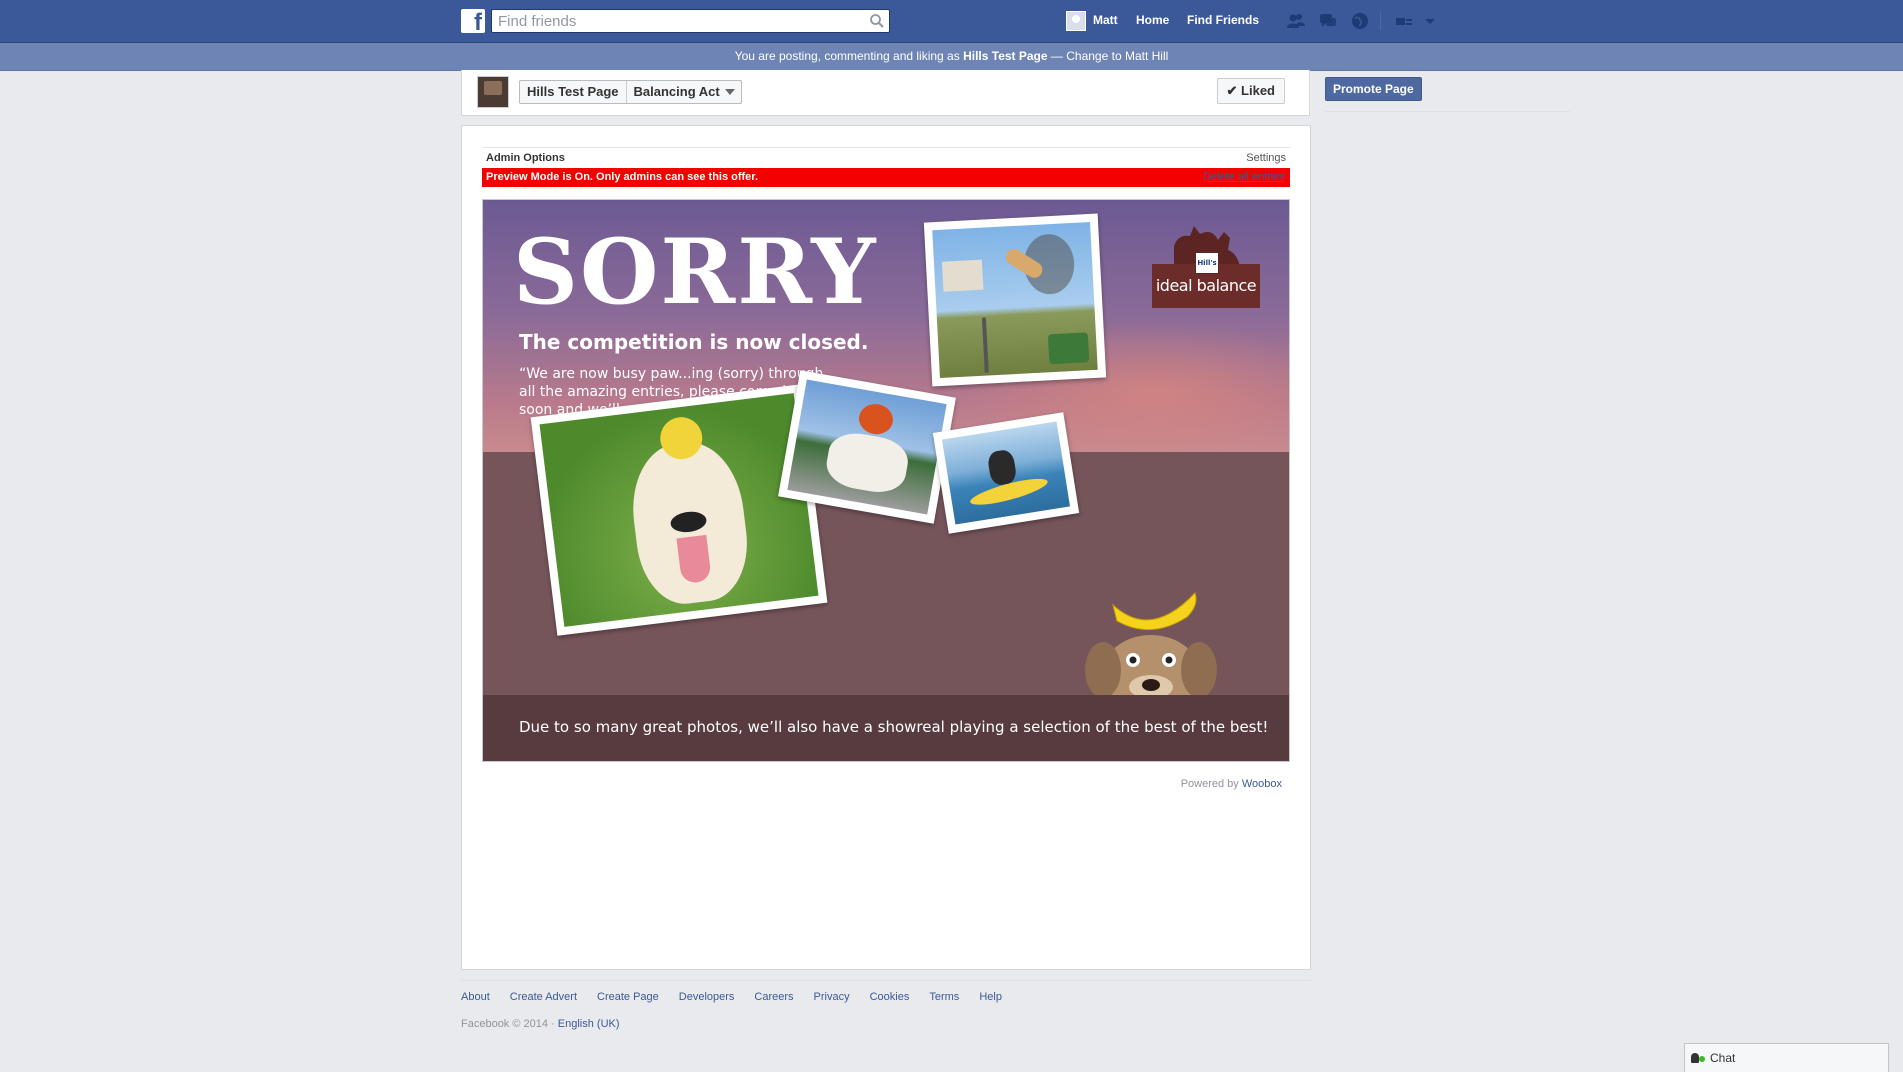 This screenshot has width=1903, height=1072. I want to click on page-breadcrumb: Hills Test Page Balancing Act, so click(630, 92).